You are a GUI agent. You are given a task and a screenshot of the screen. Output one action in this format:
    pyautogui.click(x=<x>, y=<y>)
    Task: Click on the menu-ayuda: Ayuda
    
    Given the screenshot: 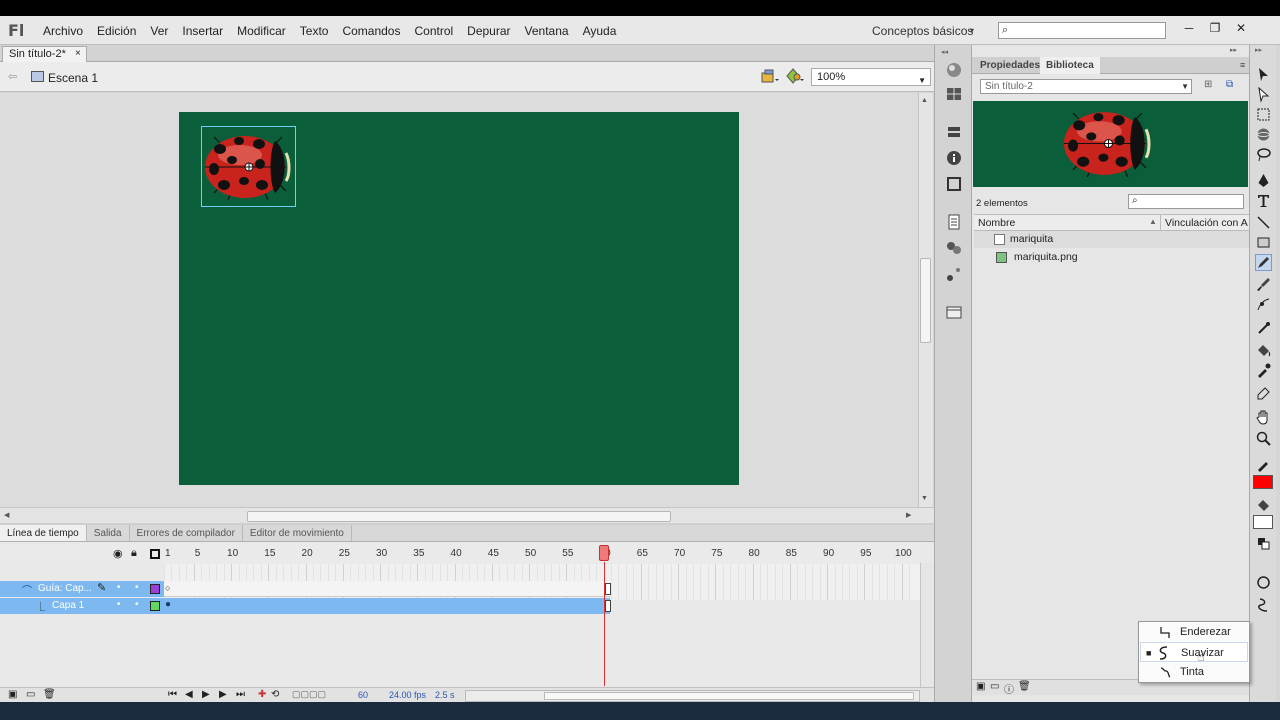 What is the action you would take?
    pyautogui.click(x=600, y=31)
    